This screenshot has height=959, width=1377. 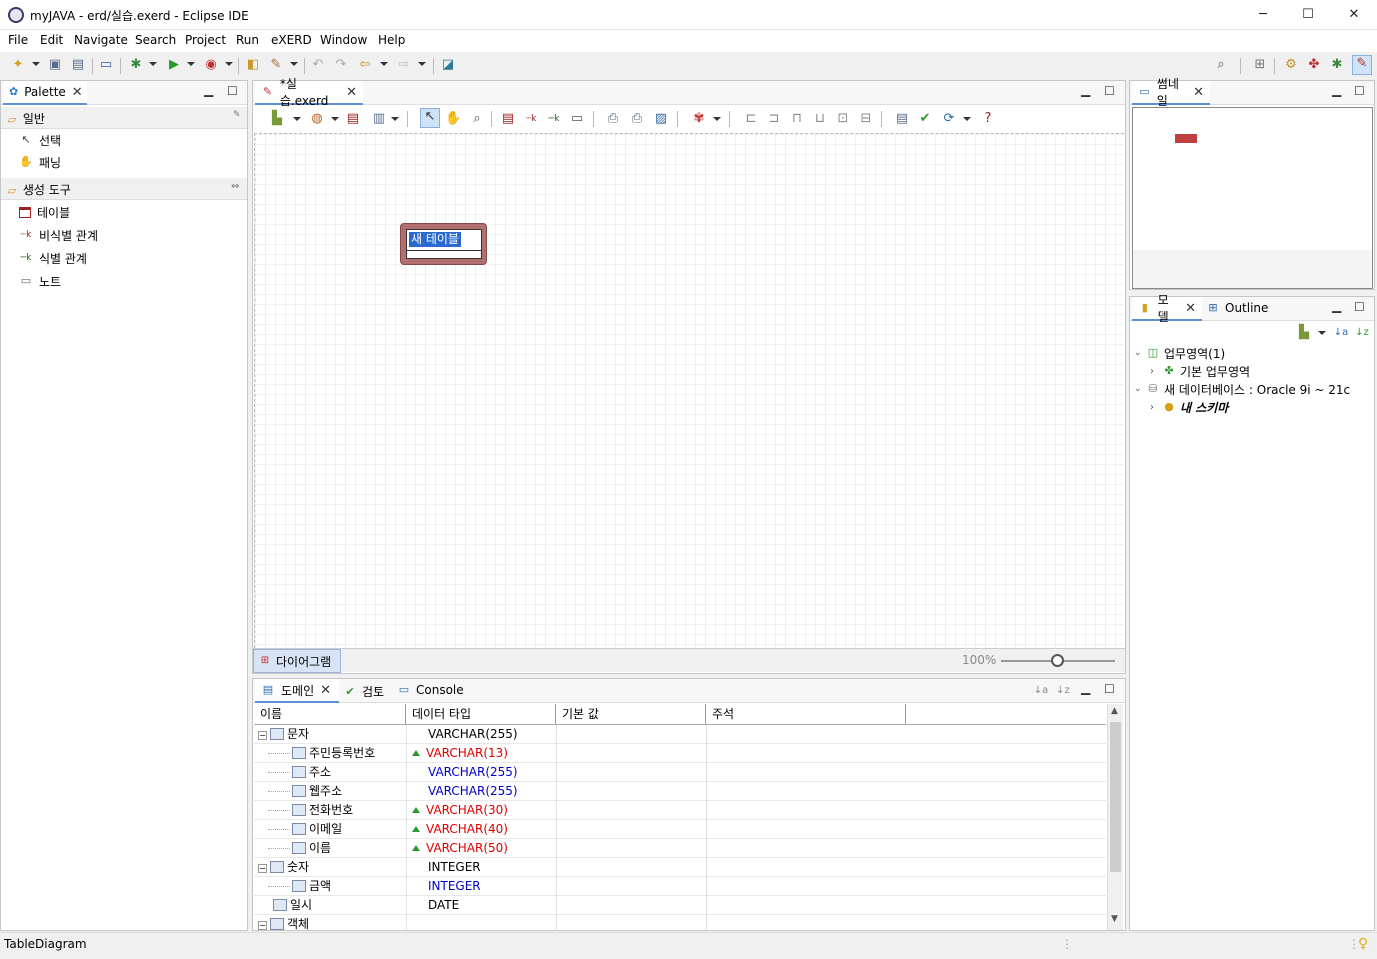 I want to click on domain-type-cell: VARCHAR(13), so click(x=460, y=753).